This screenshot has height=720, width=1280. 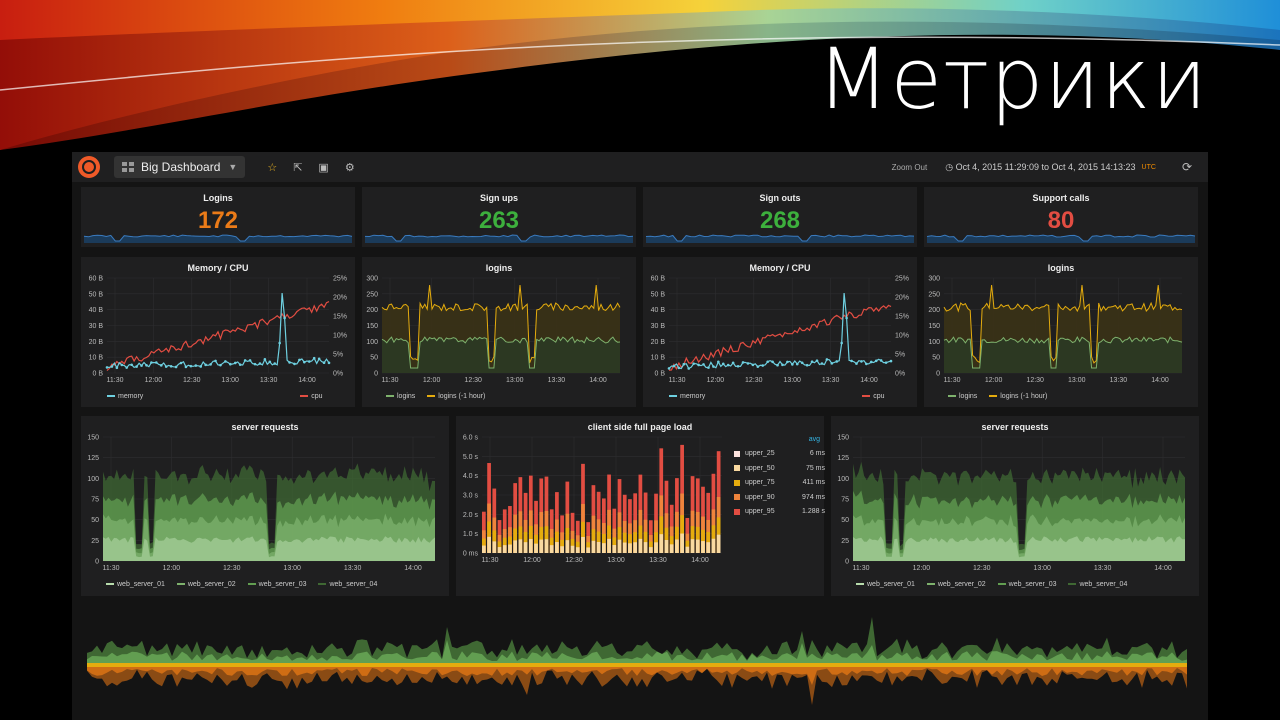 I want to click on chevron-down-icon: ▼, so click(x=233, y=167).